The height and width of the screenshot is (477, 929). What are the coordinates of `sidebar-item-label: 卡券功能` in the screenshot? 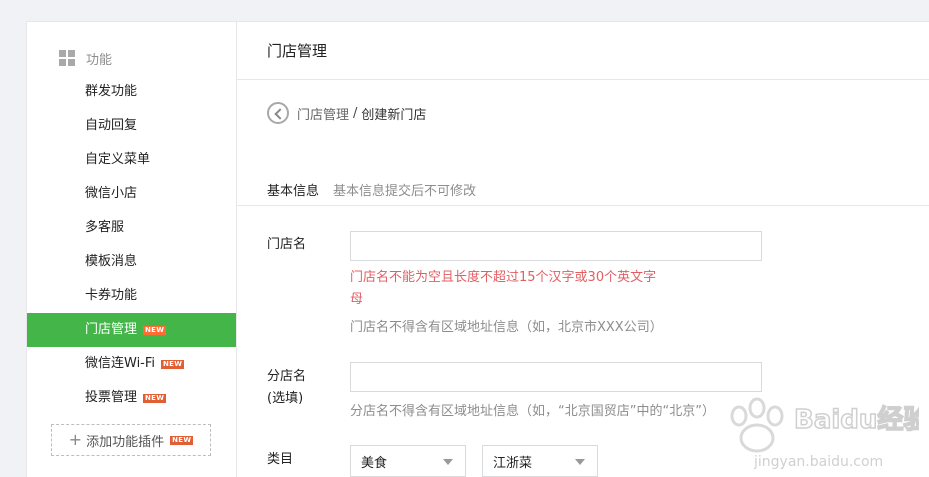 It's located at (111, 295).